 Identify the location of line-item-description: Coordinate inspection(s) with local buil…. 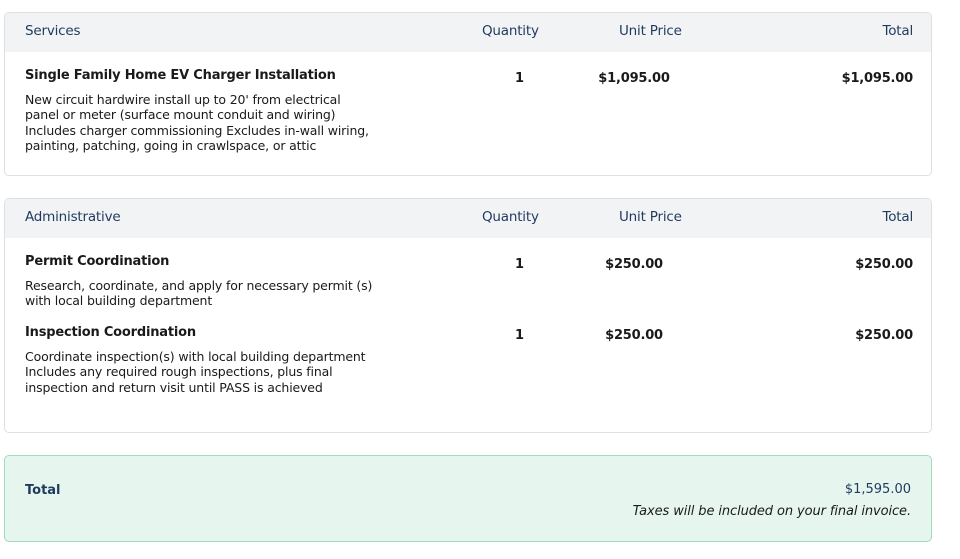
(195, 372).